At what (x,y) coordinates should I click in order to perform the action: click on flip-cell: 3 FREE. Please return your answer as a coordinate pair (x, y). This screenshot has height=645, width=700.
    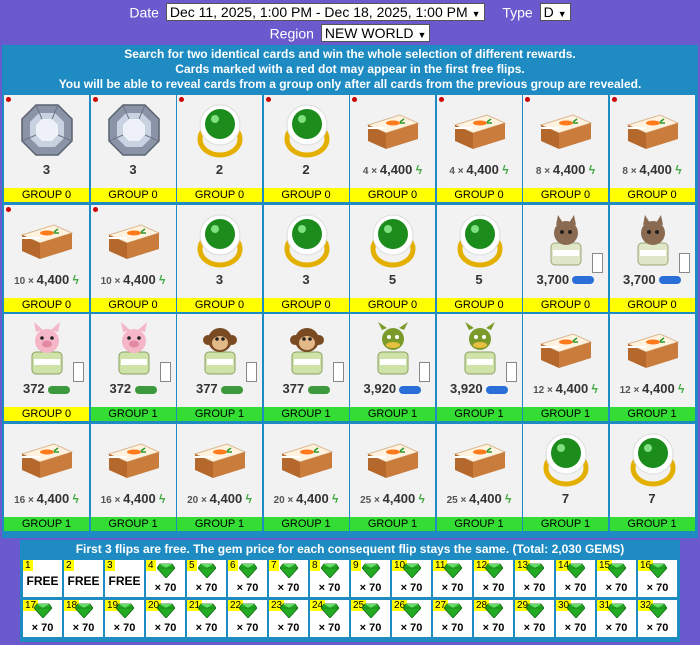
    Looking at the image, I should click on (124, 578).